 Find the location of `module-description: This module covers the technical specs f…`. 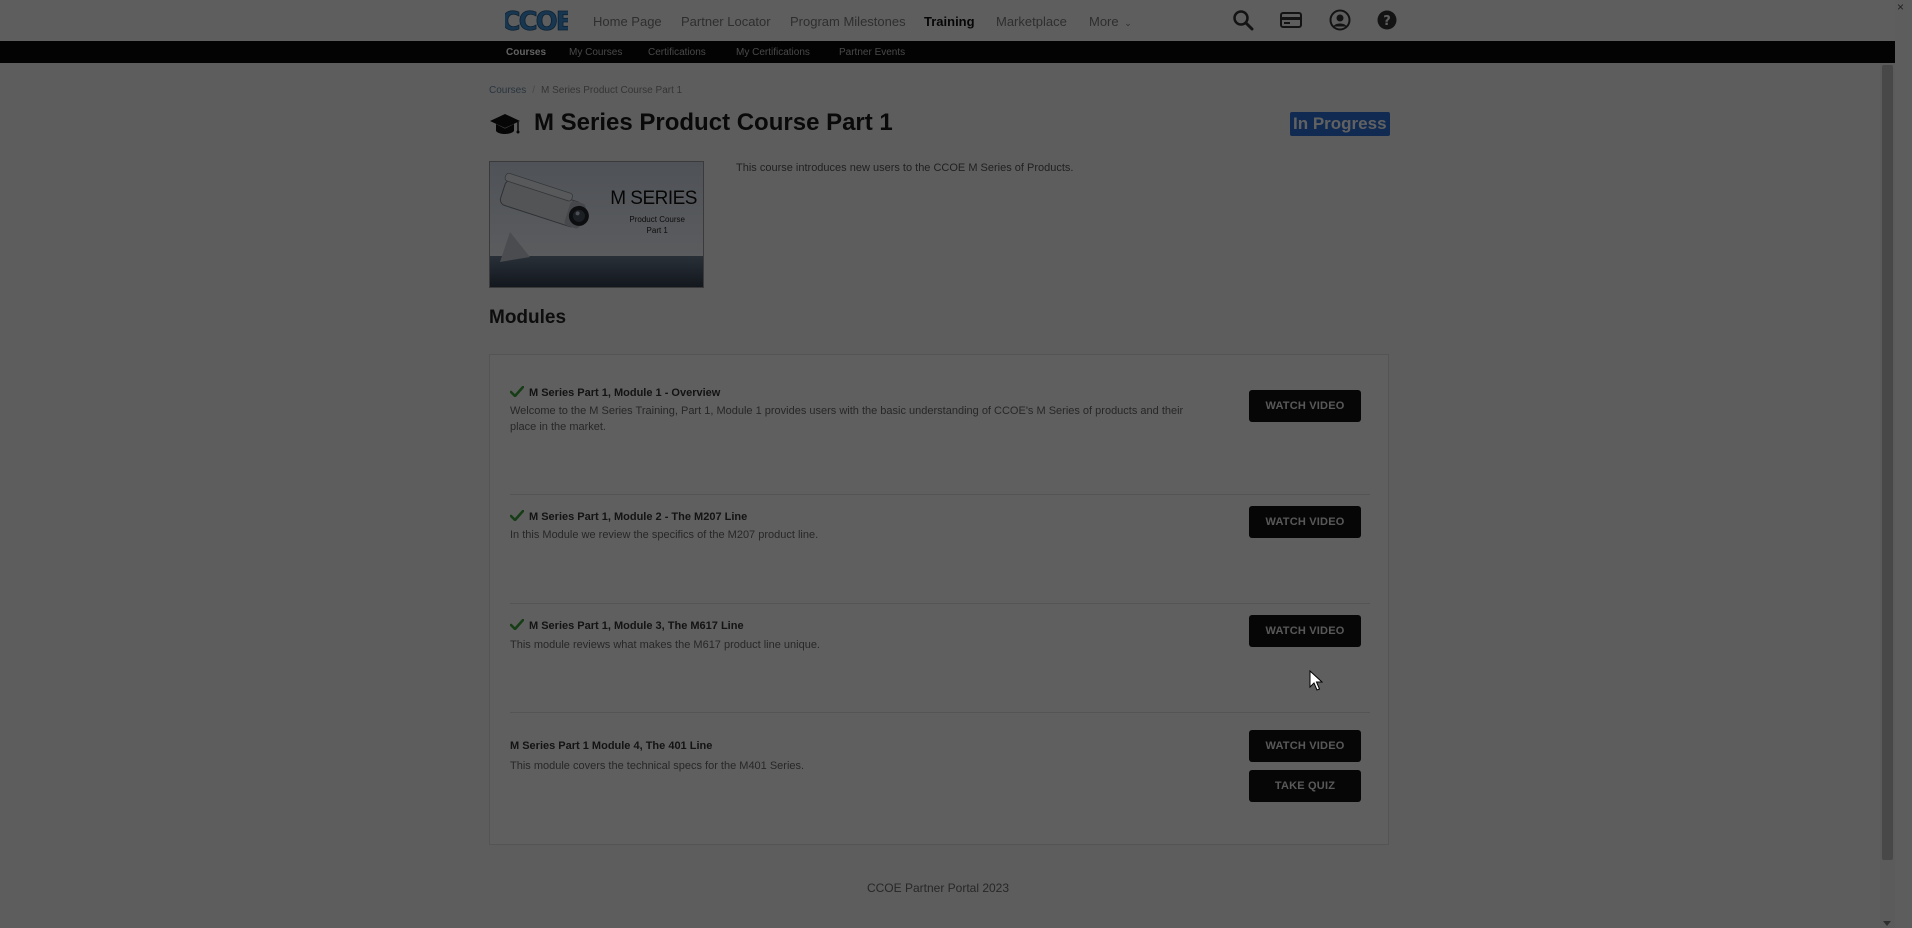

module-description: This module covers the technical specs f… is located at coordinates (657, 766).